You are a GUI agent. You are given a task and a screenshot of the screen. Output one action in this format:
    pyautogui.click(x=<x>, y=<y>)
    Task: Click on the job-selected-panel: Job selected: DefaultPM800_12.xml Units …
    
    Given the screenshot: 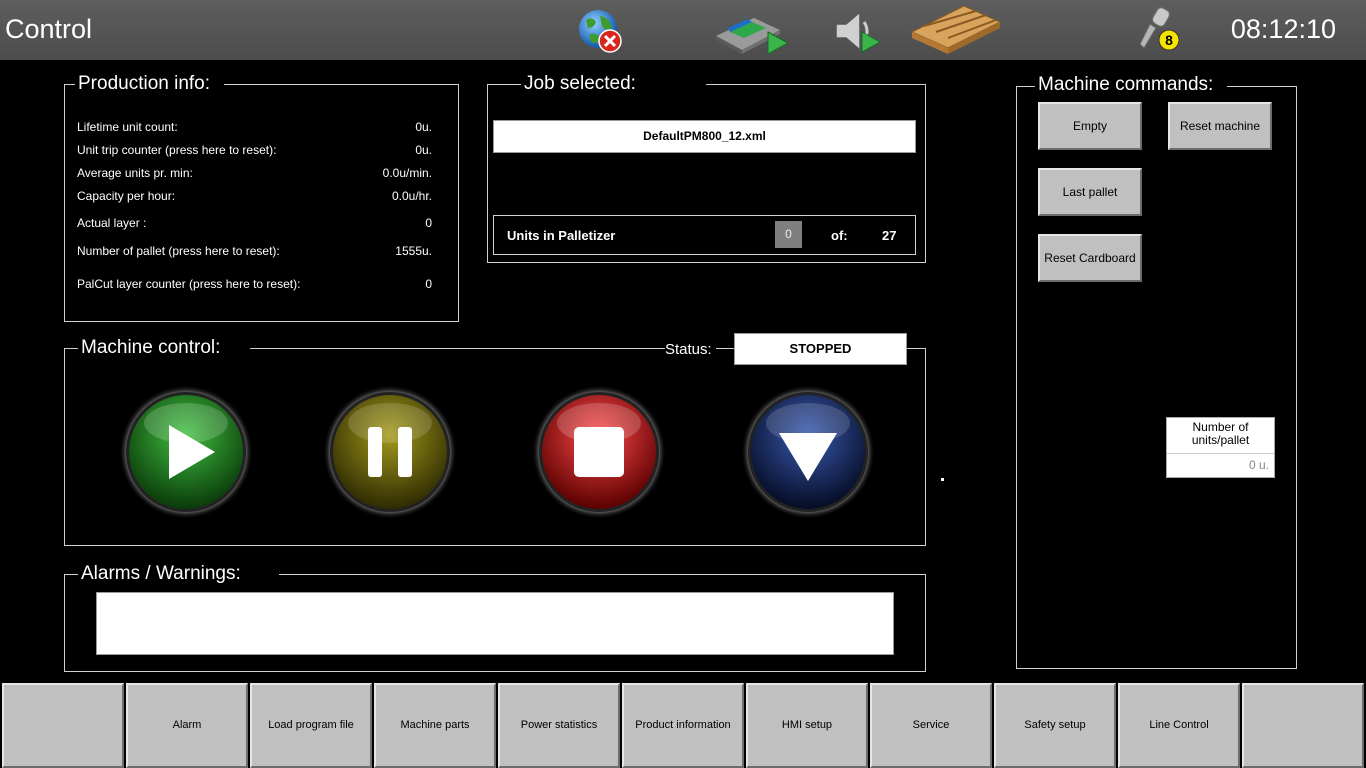 What is the action you would take?
    pyautogui.click(x=706, y=168)
    